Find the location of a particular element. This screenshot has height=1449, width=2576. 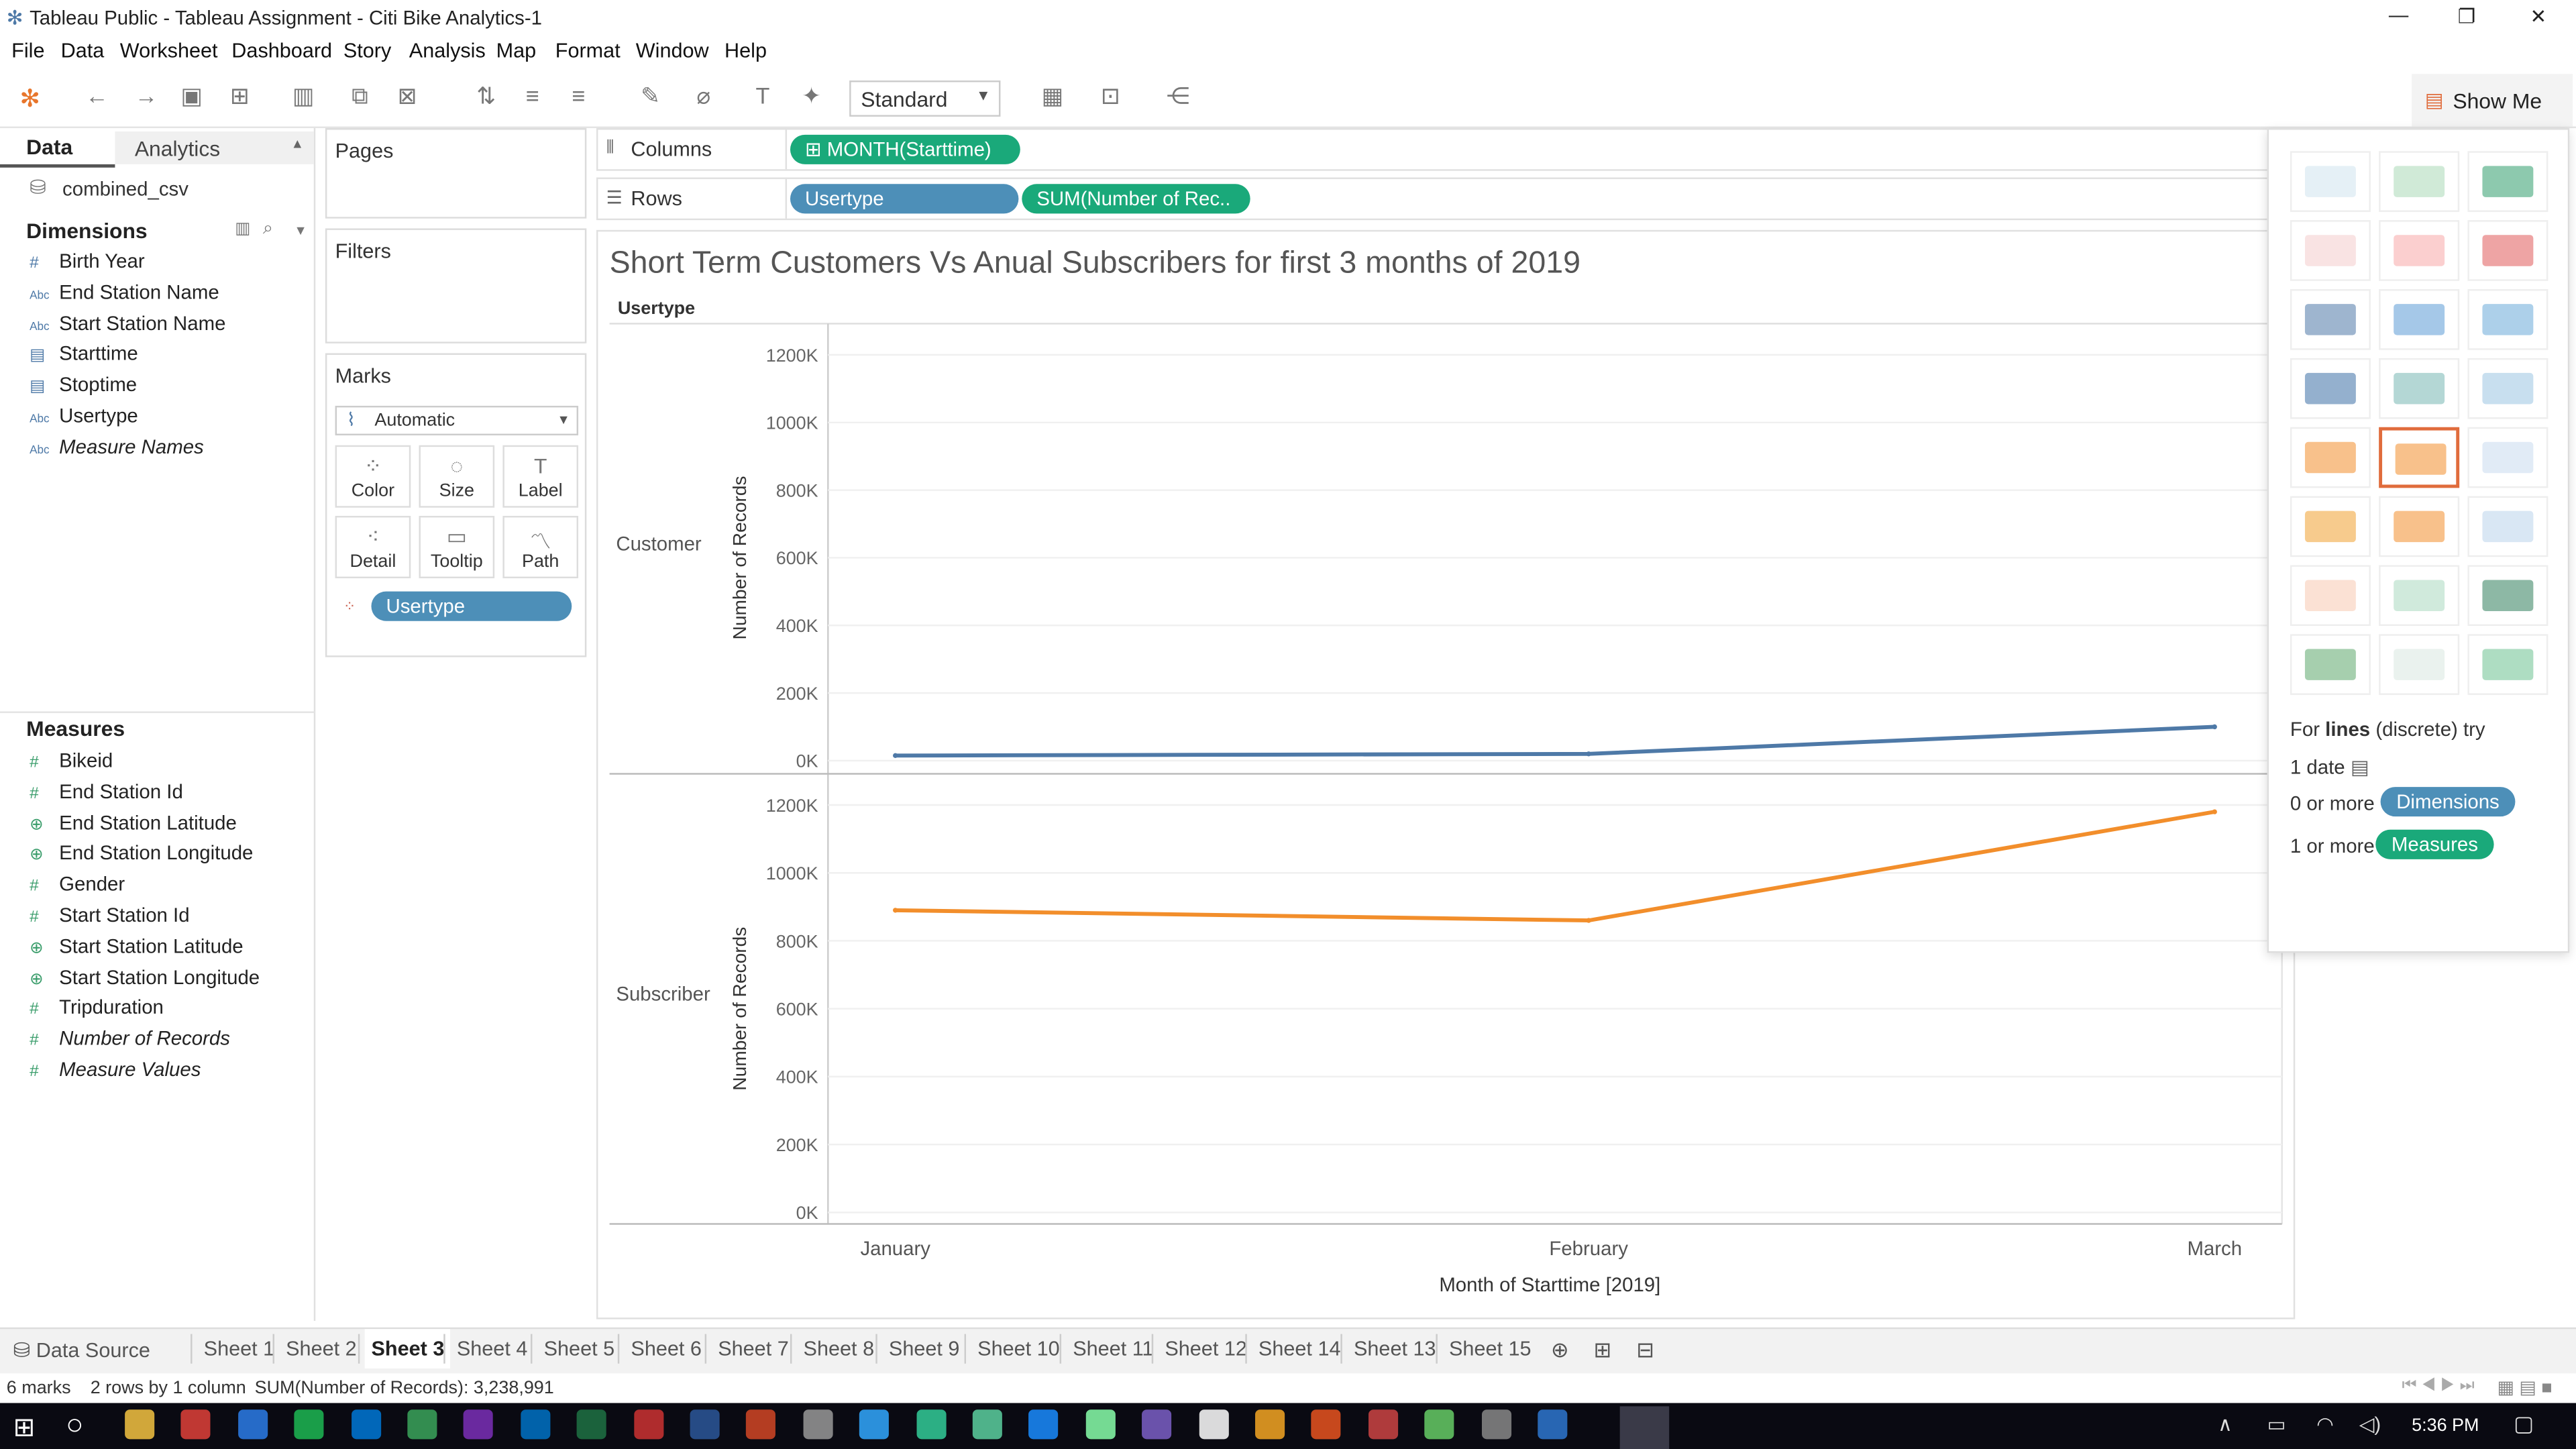

clock: 5:36 PM is located at coordinates (2445, 1426).